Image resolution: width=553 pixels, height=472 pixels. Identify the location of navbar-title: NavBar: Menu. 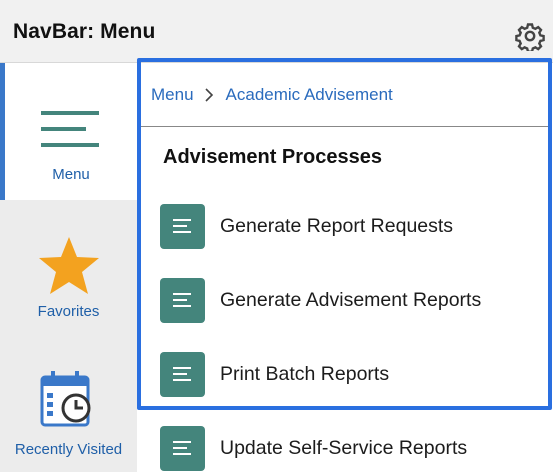
(84, 31).